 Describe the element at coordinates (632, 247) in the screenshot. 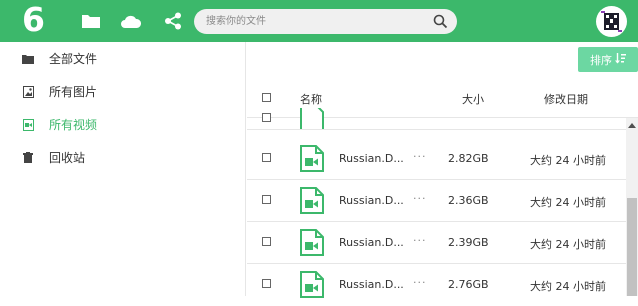

I see `scrollbar-thumb` at that location.